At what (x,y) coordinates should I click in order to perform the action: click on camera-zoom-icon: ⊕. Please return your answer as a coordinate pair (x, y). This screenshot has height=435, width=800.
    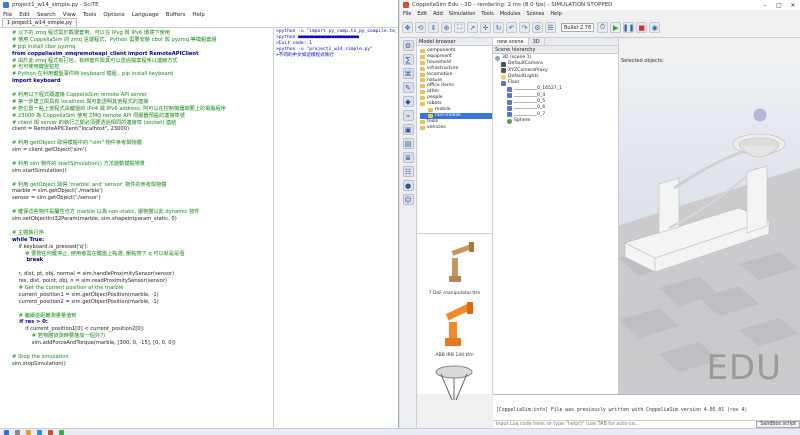
    Looking at the image, I should click on (446, 27).